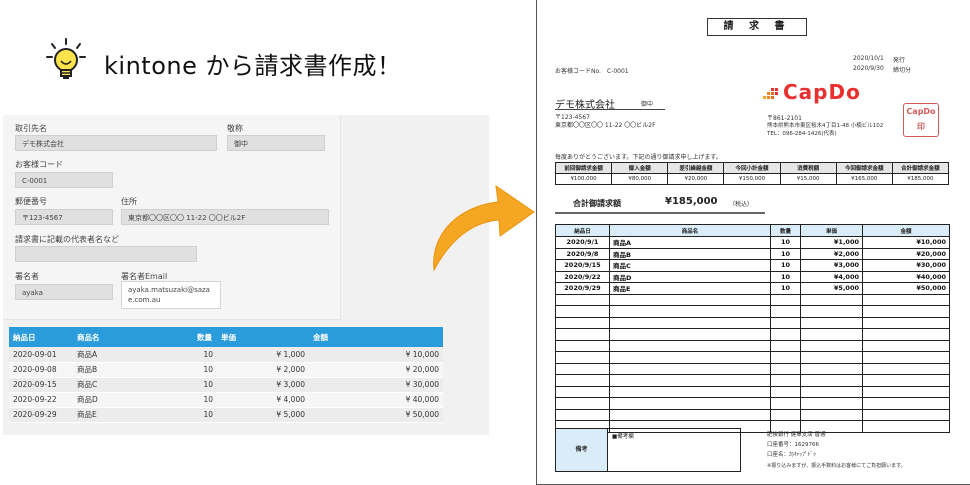  What do you see at coordinates (226, 370) in the screenshot?
I see `table-row: 2020-09-08 商品B 10 ¥ 2,000 ¥ 20,000` at bounding box center [226, 370].